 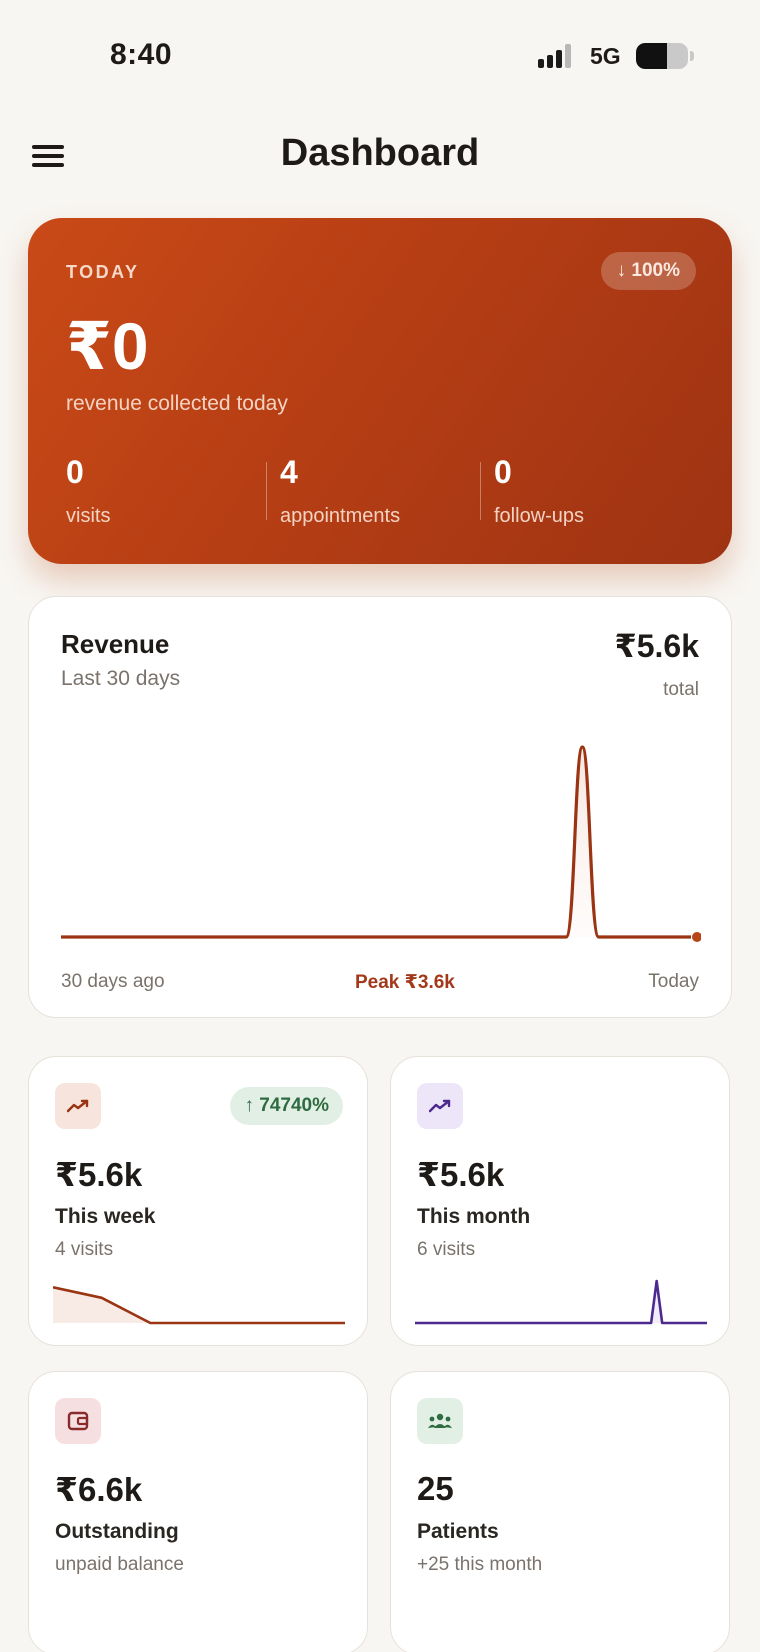 What do you see at coordinates (99, 1174) in the screenshot?
I see `week-value: ₹5.6k` at bounding box center [99, 1174].